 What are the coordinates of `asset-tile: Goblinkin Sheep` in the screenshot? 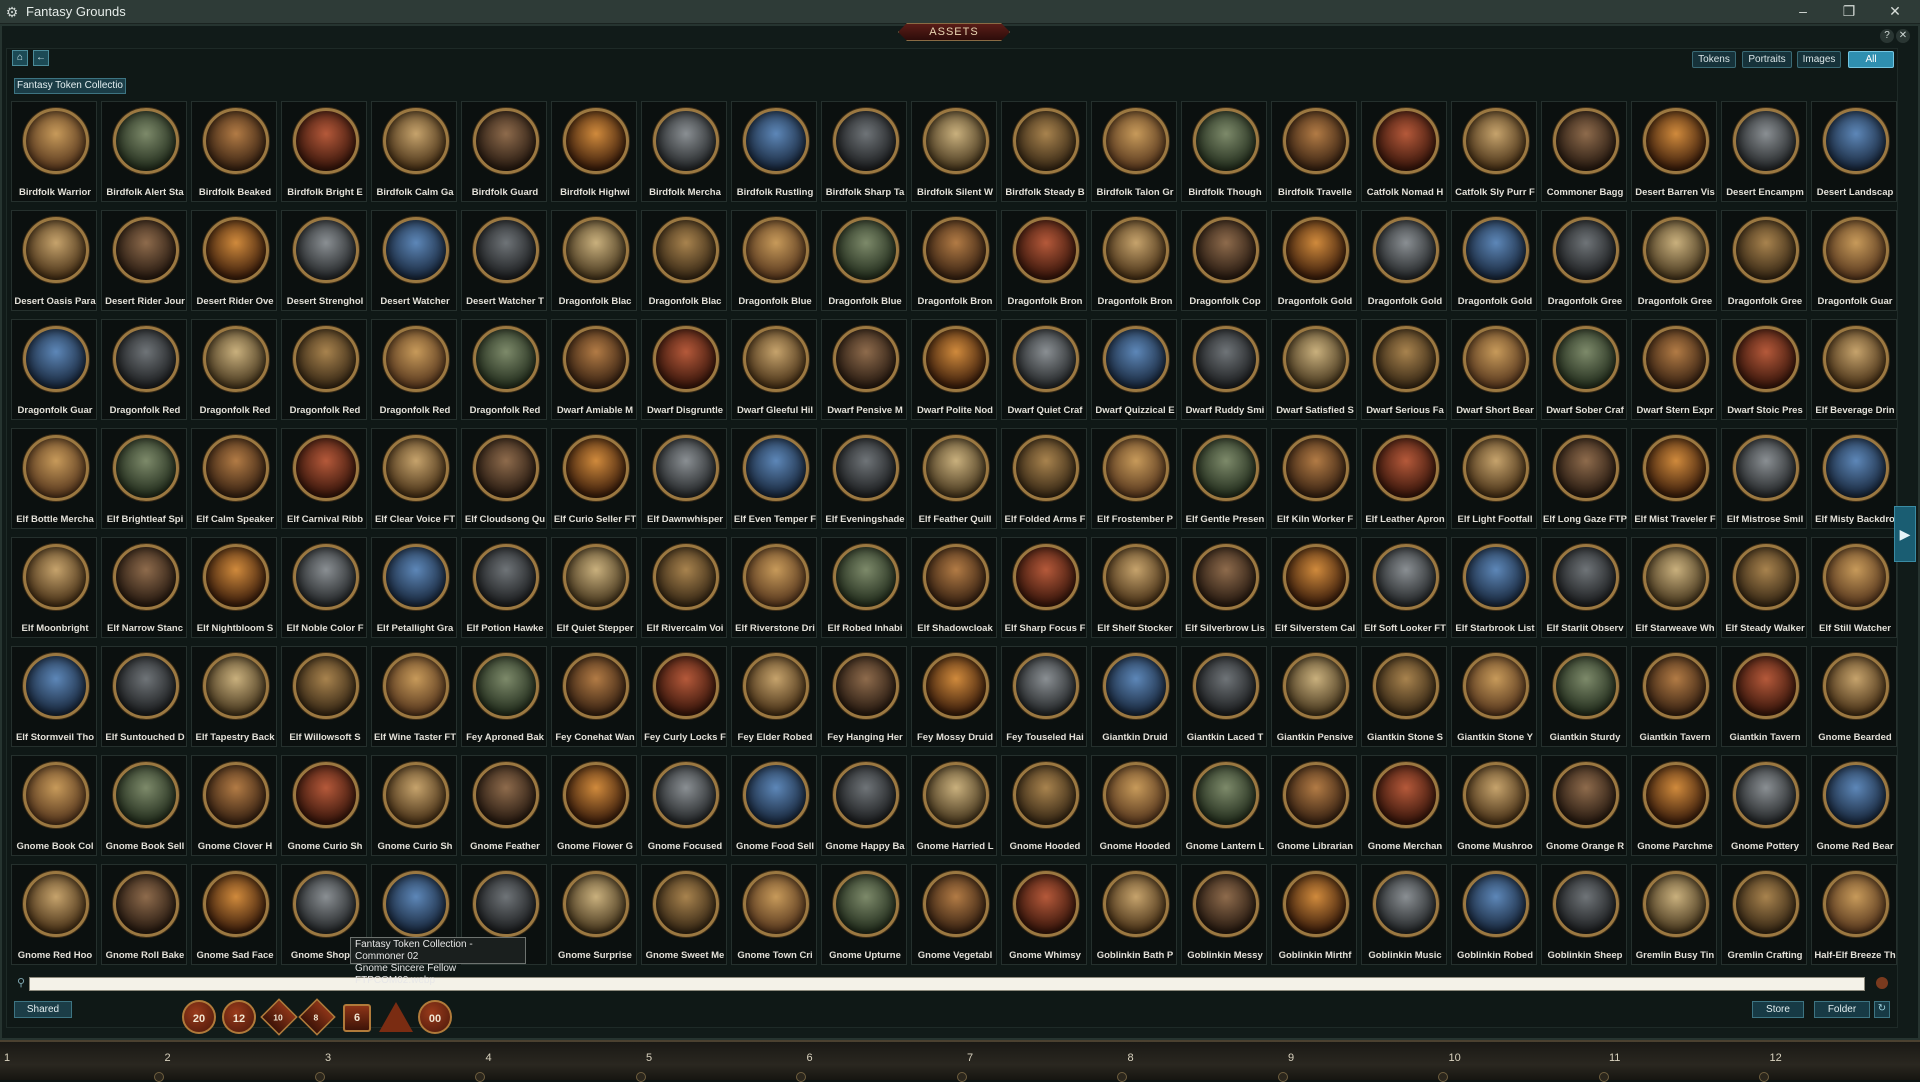 It's located at (1584, 914).